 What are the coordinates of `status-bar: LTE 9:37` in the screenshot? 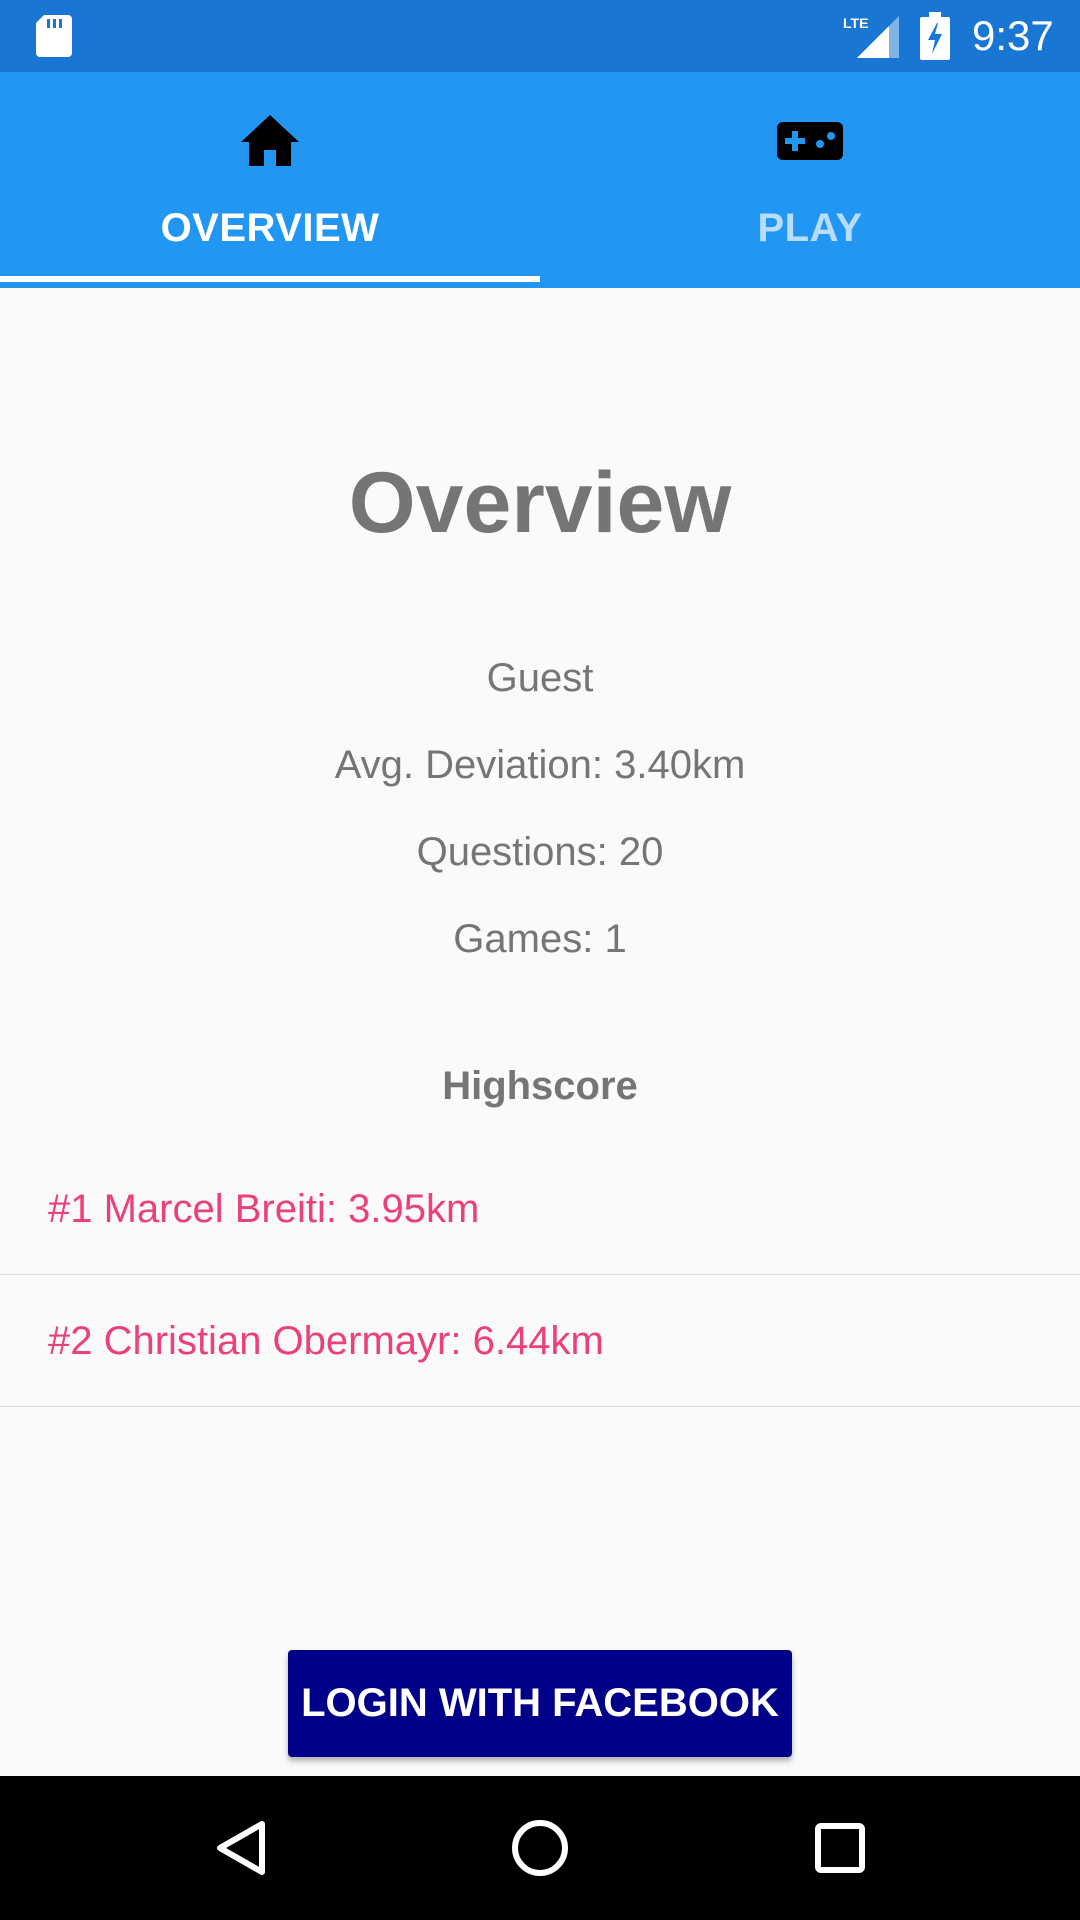 It's located at (540, 36).